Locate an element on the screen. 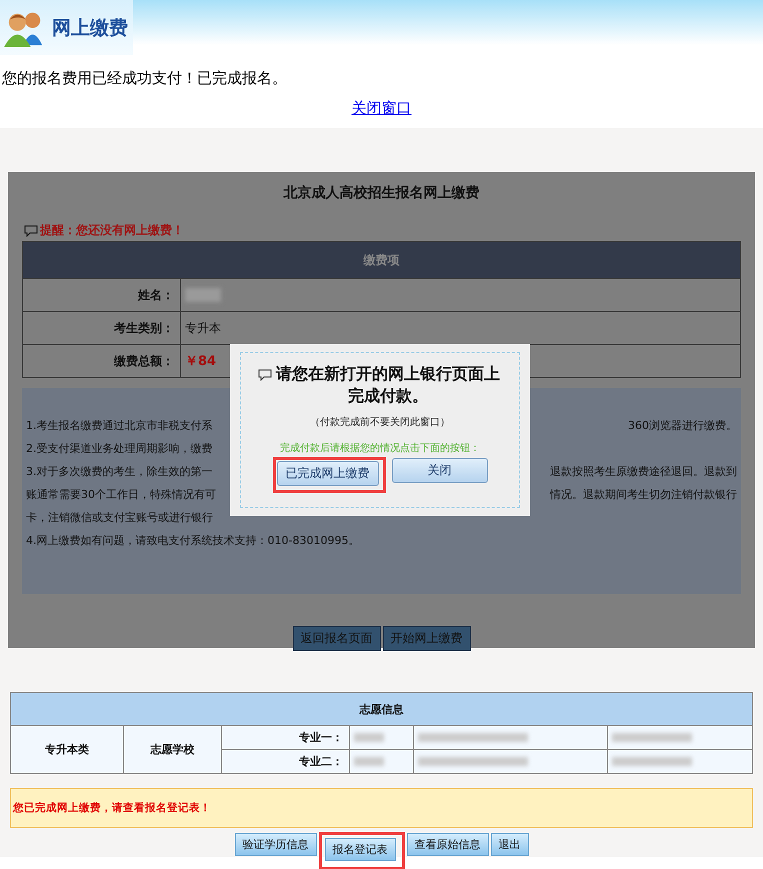 Image resolution: width=763 pixels, height=869 pixels. note-text: 卡，注销微信或支付宝账号或进行银行 is located at coordinates (119, 517).